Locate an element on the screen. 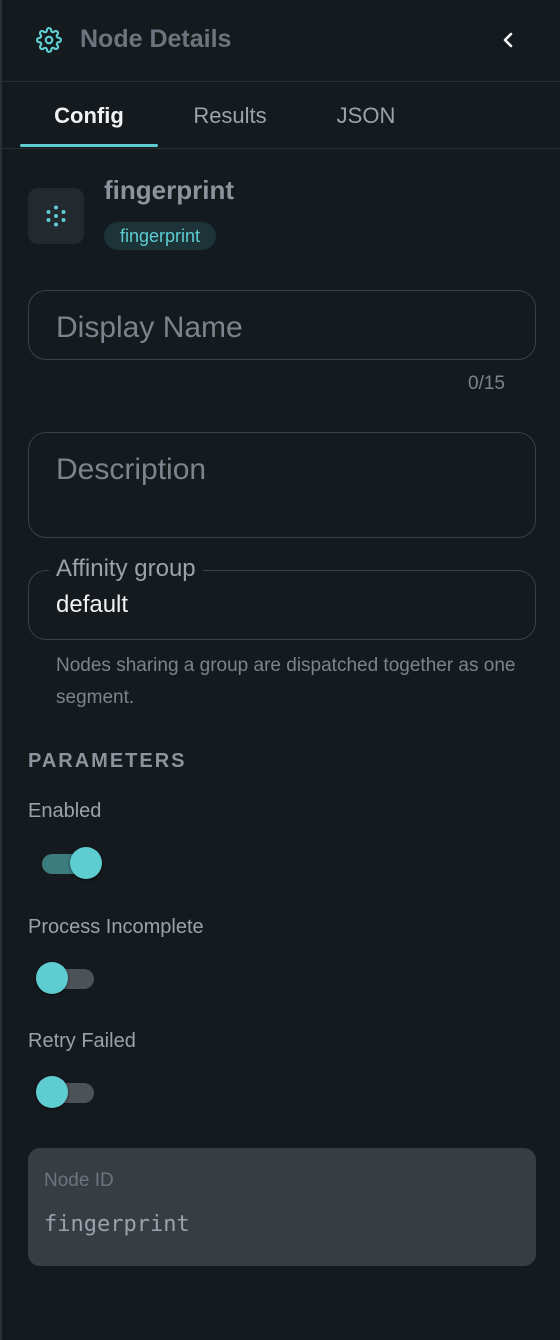 The image size is (560, 1340). node-id-value: fingerprint is located at coordinates (117, 1224).